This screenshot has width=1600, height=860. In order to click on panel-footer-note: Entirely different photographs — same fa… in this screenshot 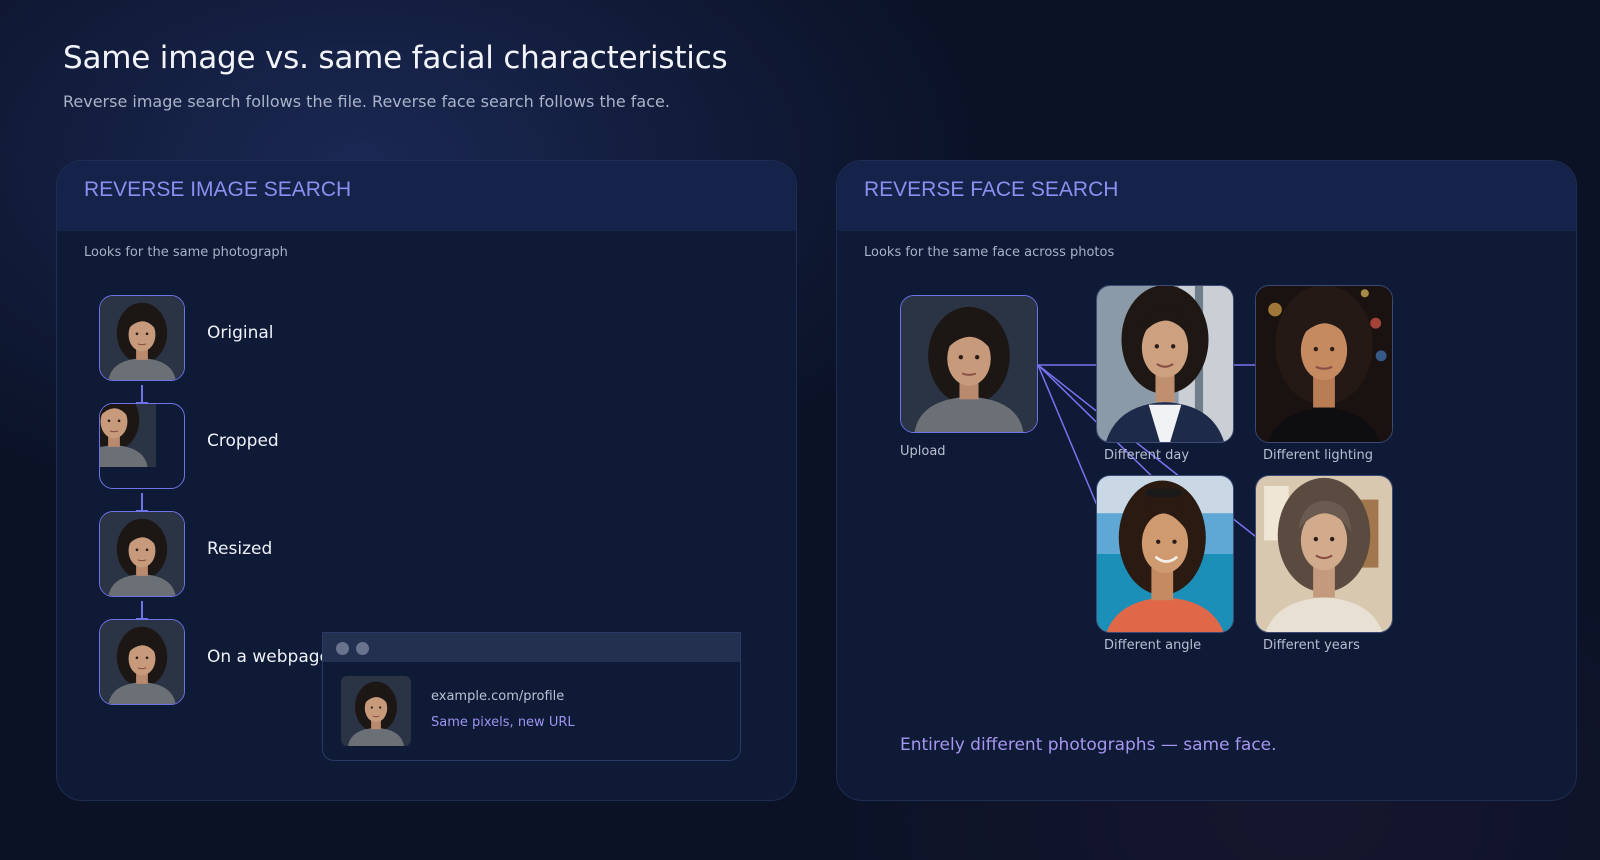, I will do `click(1088, 745)`.